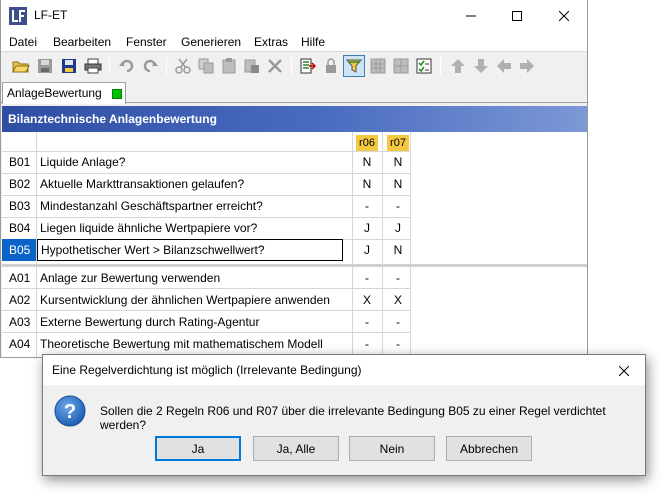 The image size is (665, 494). Describe the element at coordinates (20, 228) in the screenshot. I see `condition-id: B04` at that location.